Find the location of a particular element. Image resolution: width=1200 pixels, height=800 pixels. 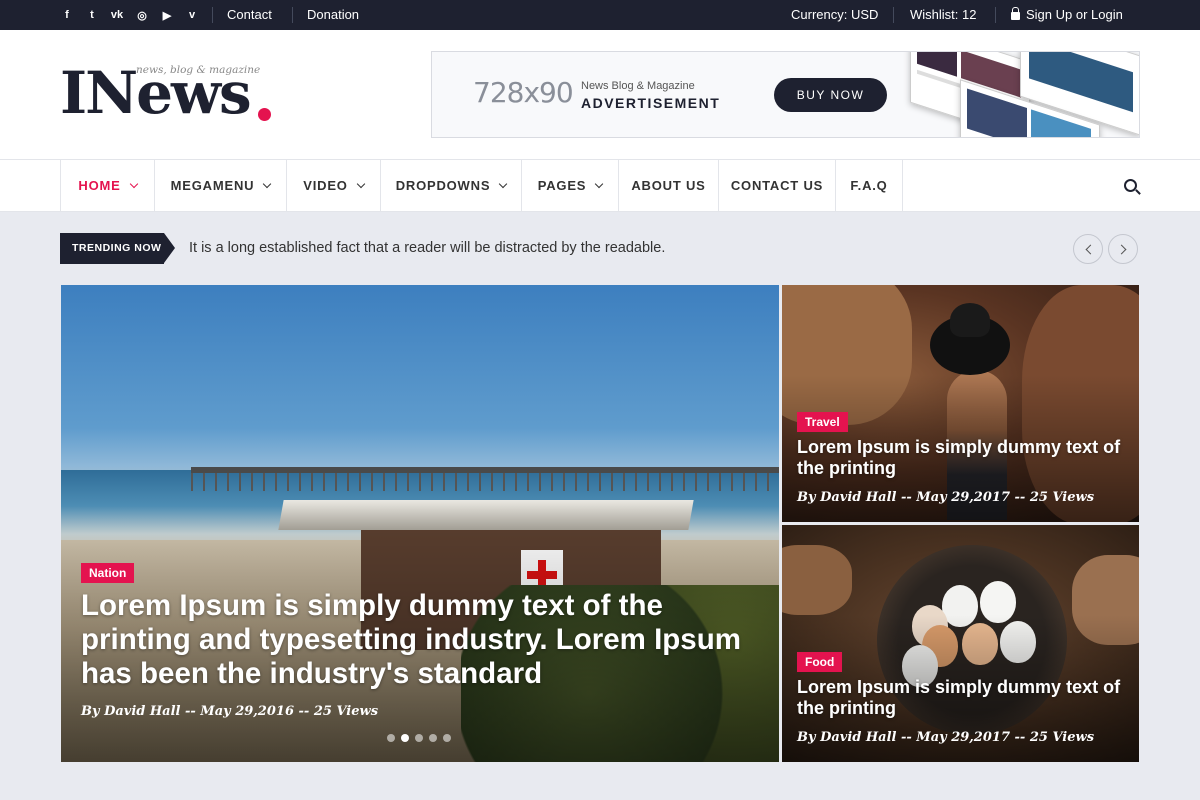

trending-label: TRENDING NOW is located at coordinates (117, 248).